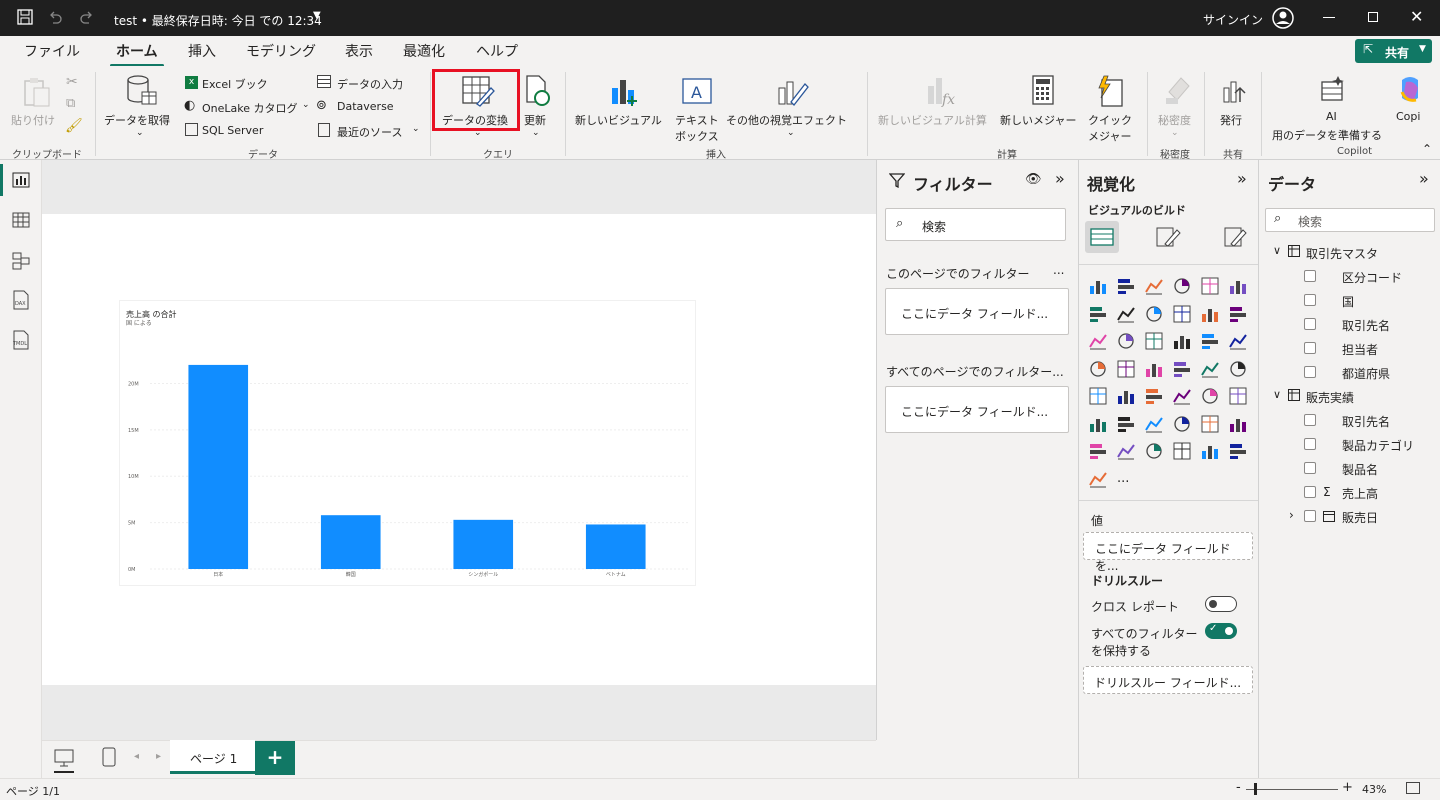  I want to click on next-page-icon: ▸, so click(158, 756).